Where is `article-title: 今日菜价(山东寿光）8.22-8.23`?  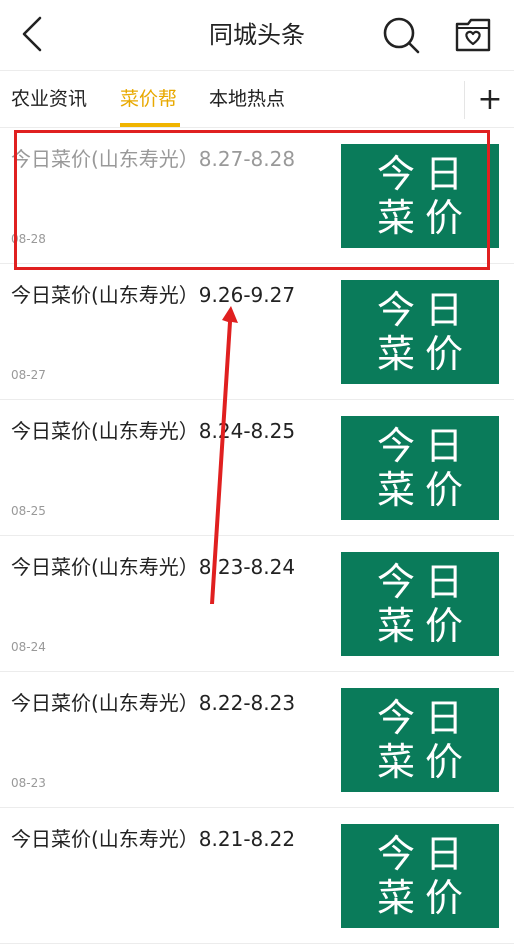 article-title: 今日菜价(山东寿光）8.22-8.23 is located at coordinates (153, 703).